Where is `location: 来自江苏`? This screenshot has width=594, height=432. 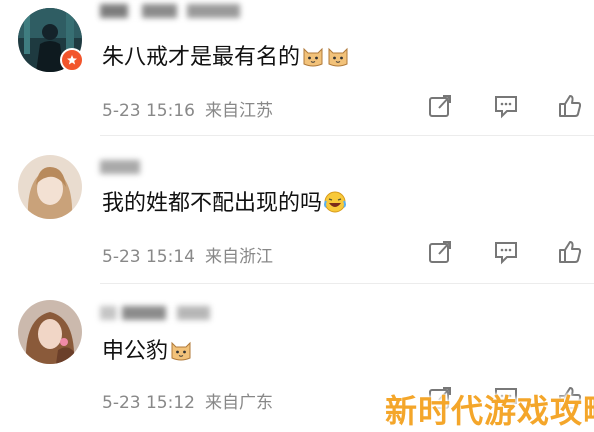 location: 来自江苏 is located at coordinates (238, 111).